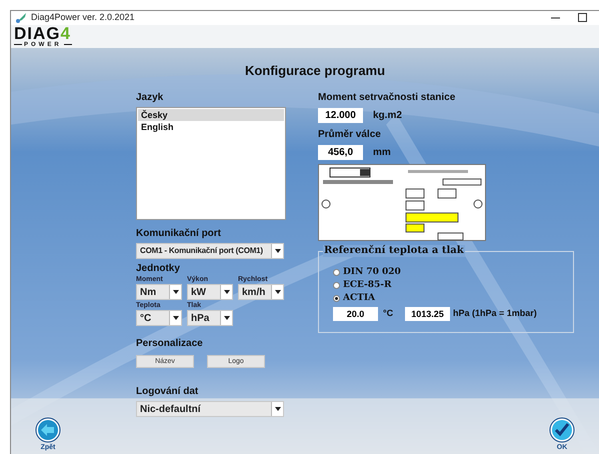 The width and height of the screenshot is (599, 454). Describe the element at coordinates (21, 18) in the screenshot. I see `app-icon` at that location.